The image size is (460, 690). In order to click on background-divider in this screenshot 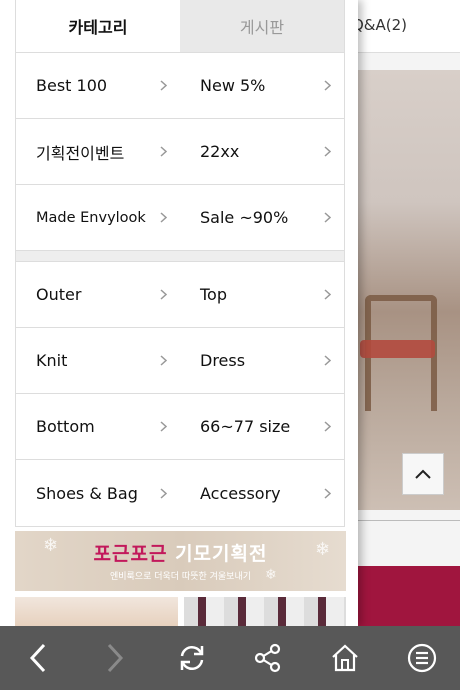, I will do `click(402, 520)`.